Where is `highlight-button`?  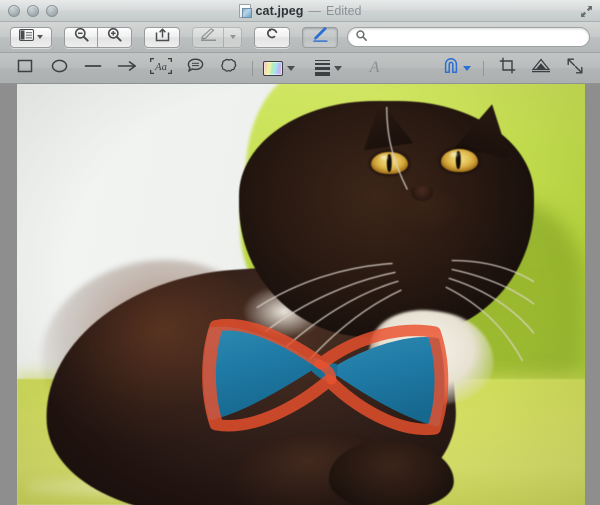 highlight-button is located at coordinates (208, 37).